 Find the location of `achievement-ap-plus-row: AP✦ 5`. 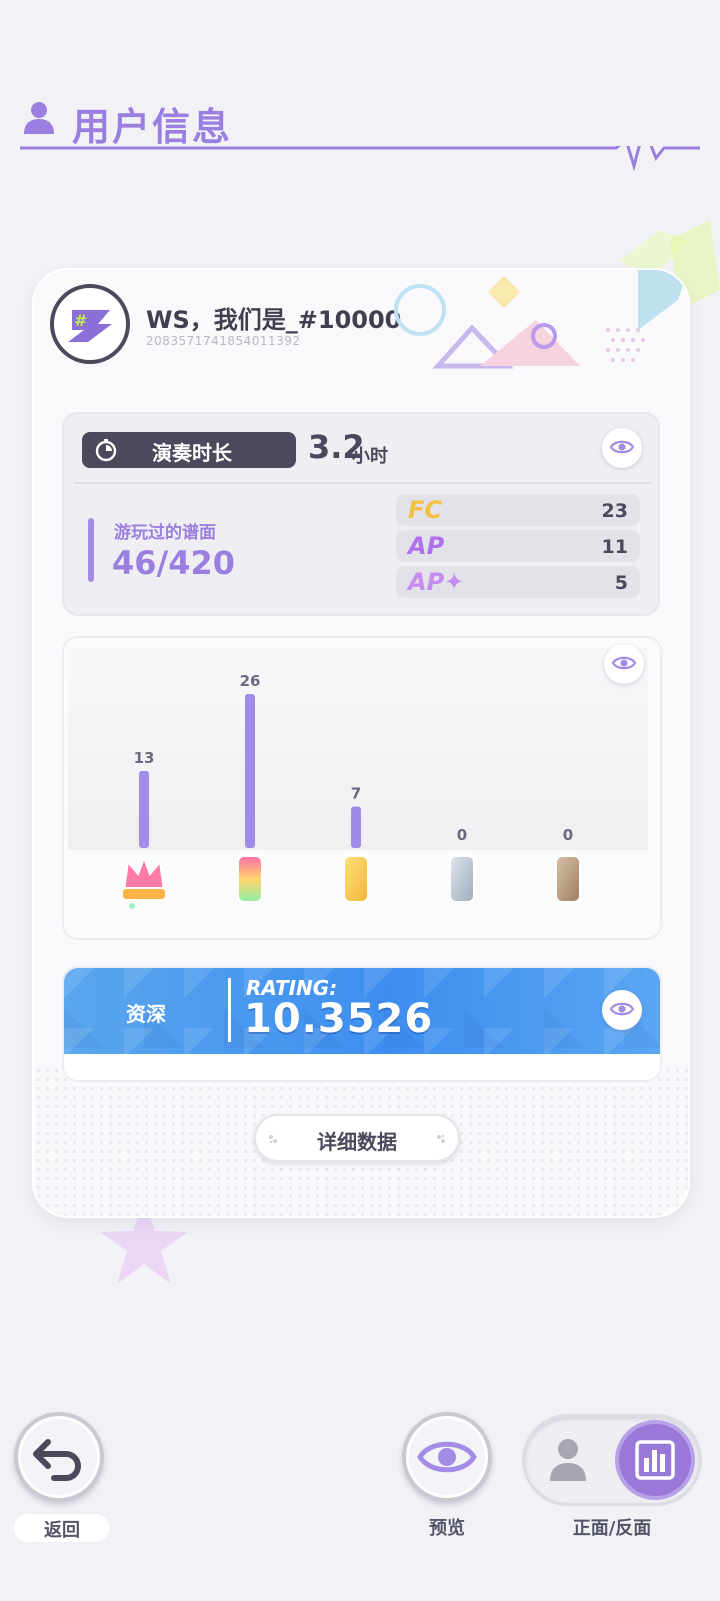

achievement-ap-plus-row: AP✦ 5 is located at coordinates (518, 582).